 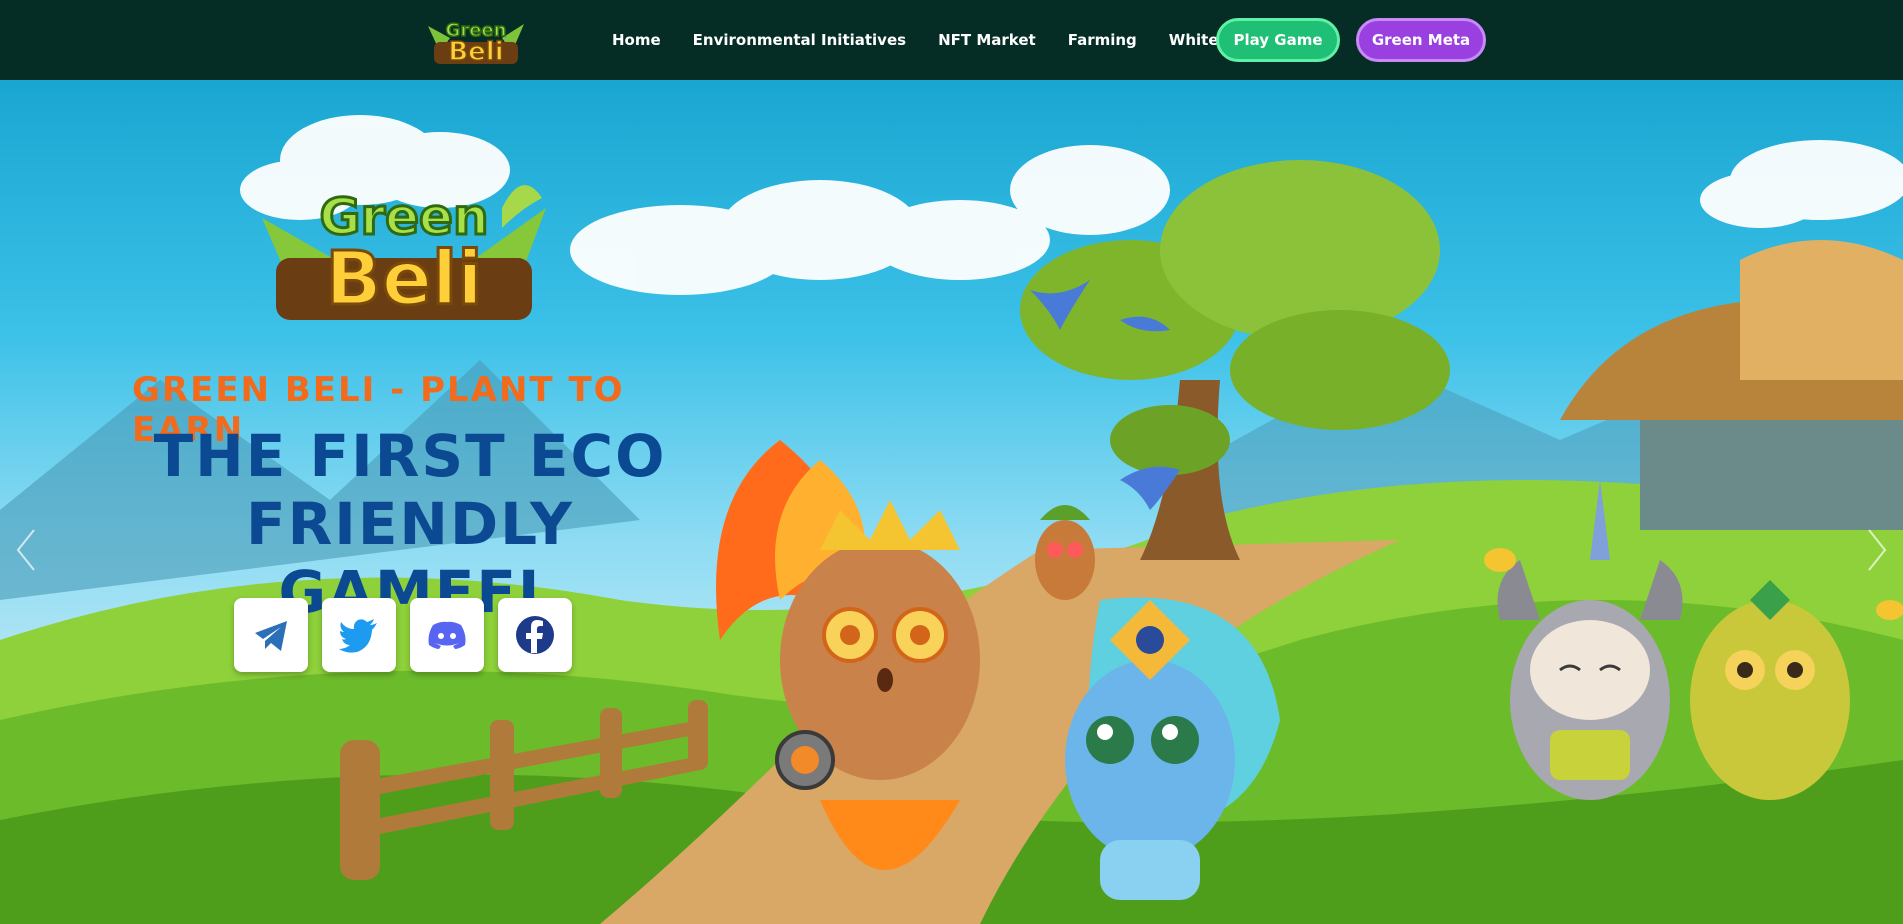 I want to click on green-beli-hero-logo-icon: Green Beli, so click(x=404, y=254).